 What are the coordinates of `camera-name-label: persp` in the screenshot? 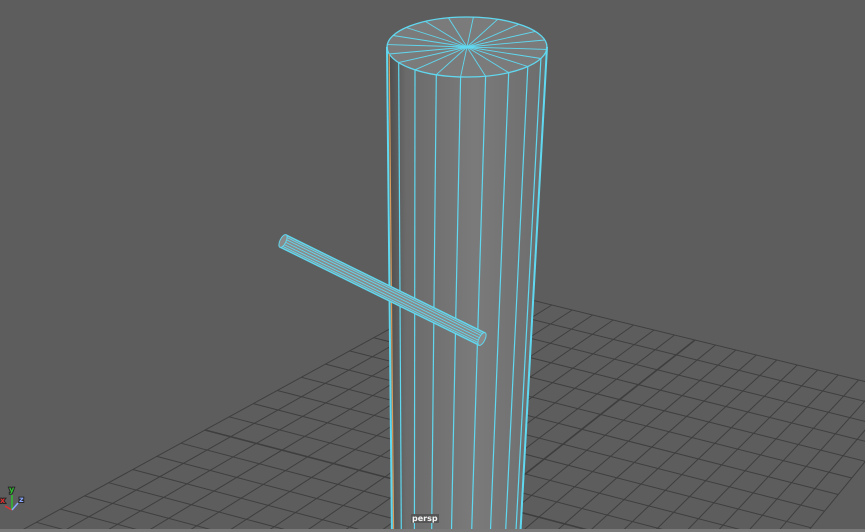 It's located at (425, 518).